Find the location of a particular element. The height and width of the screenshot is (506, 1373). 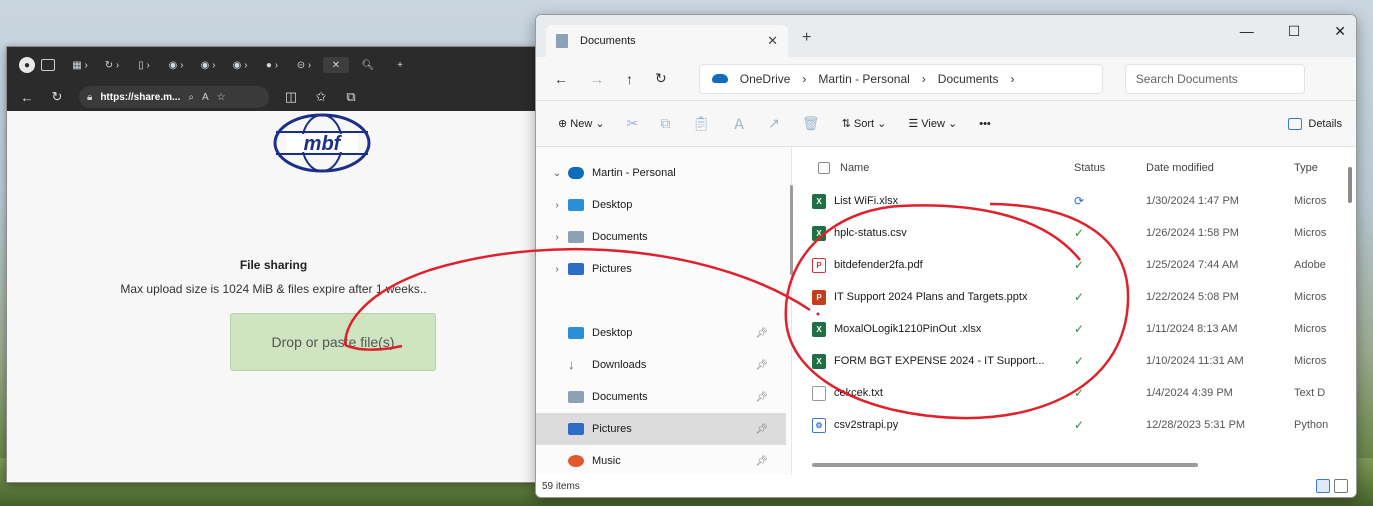

excel-file-icon: X is located at coordinates (819, 201).